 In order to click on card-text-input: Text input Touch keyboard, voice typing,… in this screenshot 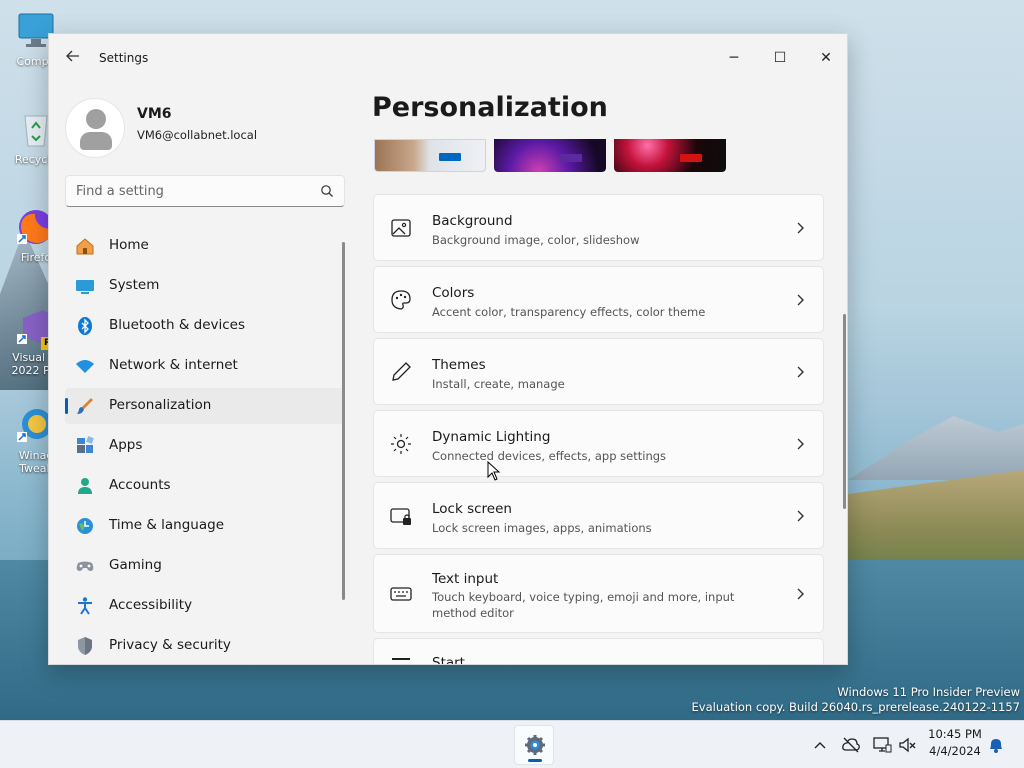, I will do `click(598, 593)`.